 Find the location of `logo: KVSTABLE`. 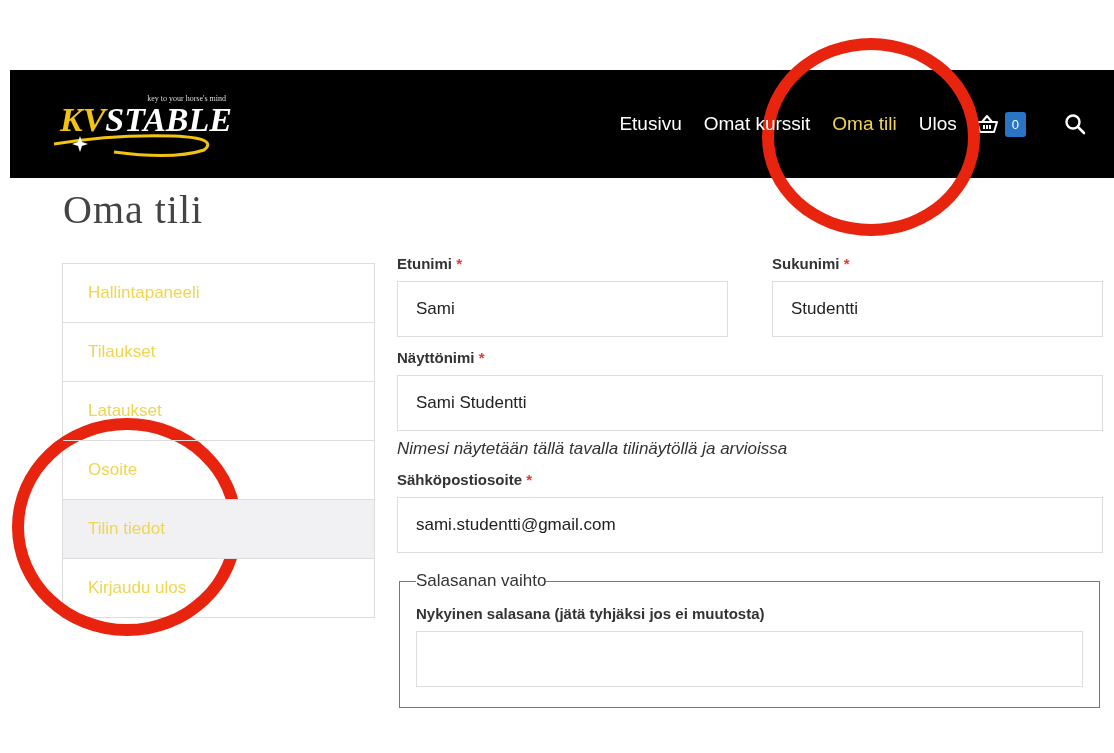

logo: KVSTABLE is located at coordinates (146, 119).